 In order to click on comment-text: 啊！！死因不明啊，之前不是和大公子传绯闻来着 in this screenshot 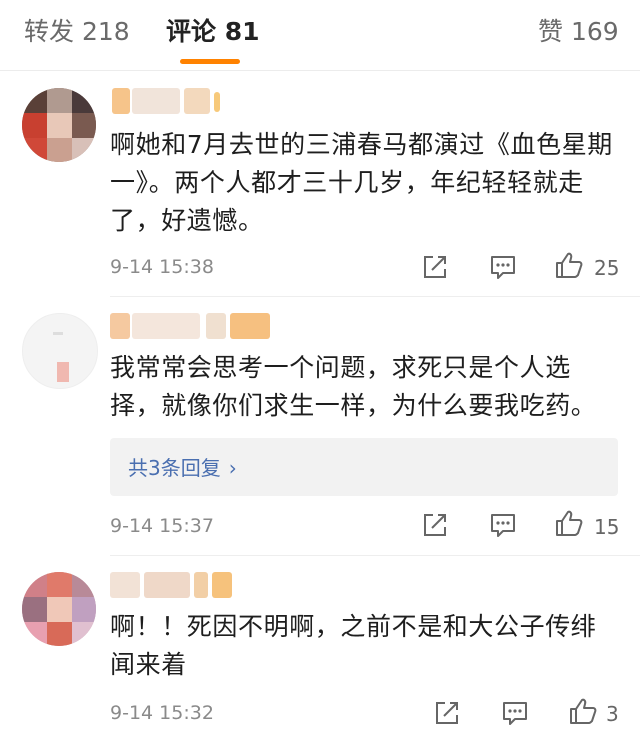, I will do `click(353, 645)`.